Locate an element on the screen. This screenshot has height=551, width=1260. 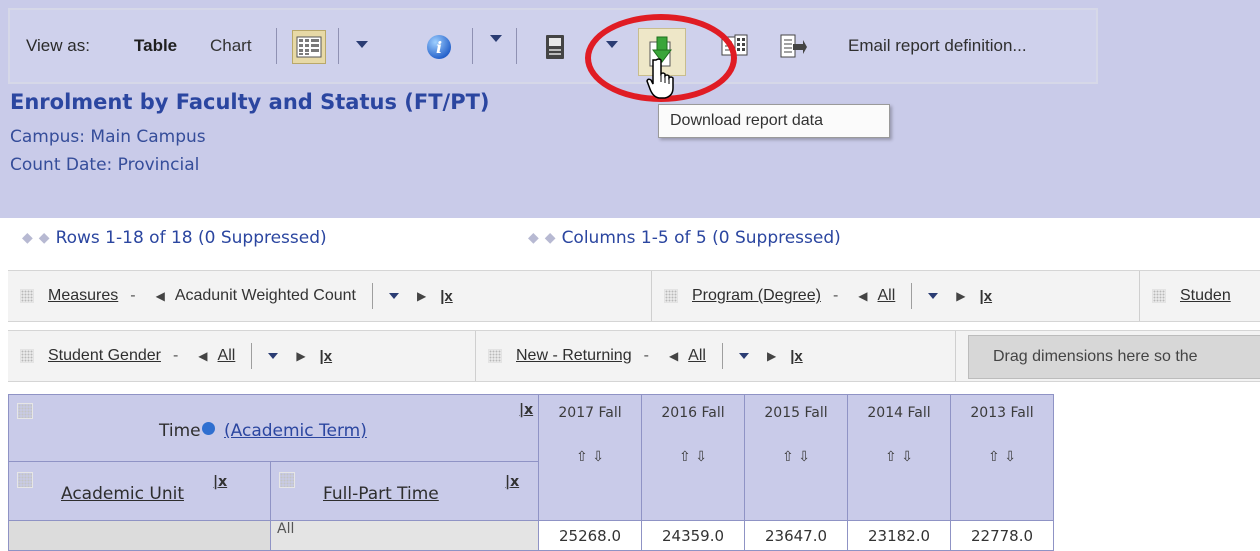
columns-prev-icon: ◆ is located at coordinates (533, 238).